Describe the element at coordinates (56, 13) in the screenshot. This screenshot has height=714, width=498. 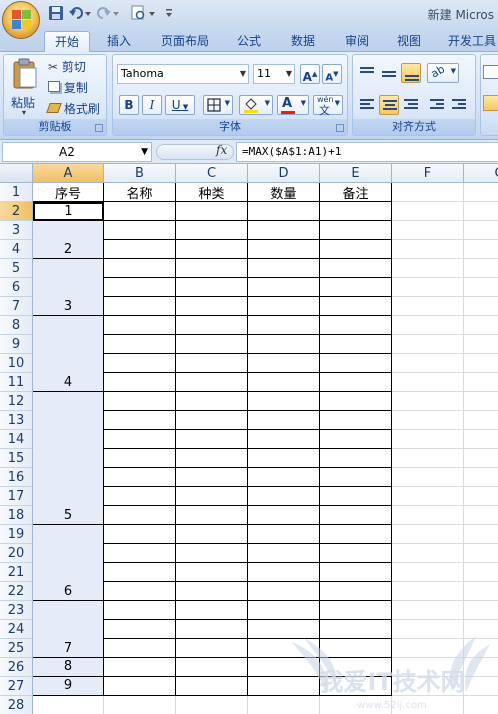
I see `save-icon` at that location.